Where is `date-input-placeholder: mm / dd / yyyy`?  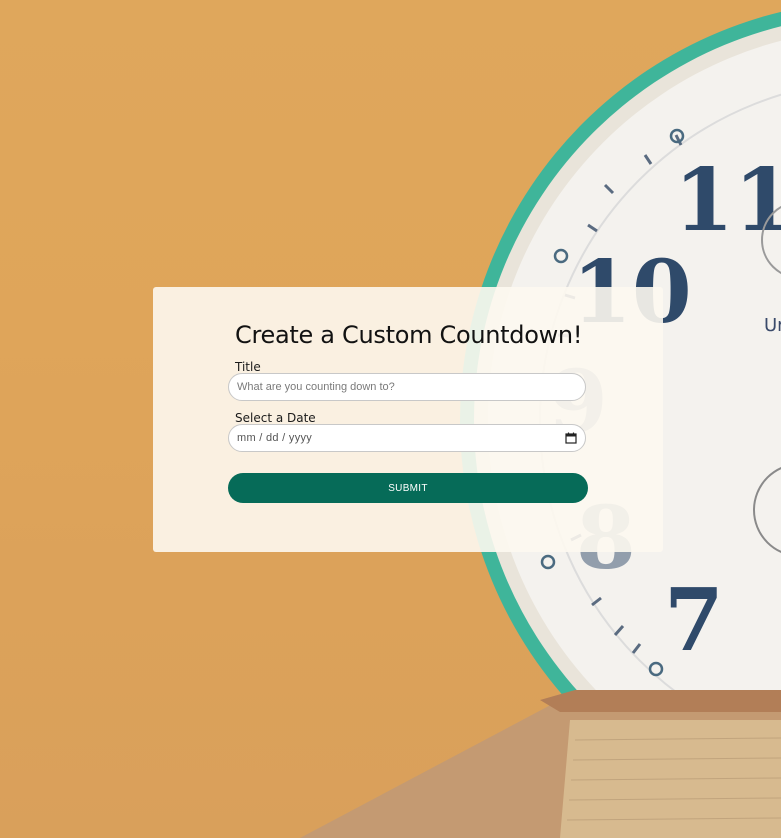
date-input-placeholder: mm / dd / yyyy is located at coordinates (275, 438).